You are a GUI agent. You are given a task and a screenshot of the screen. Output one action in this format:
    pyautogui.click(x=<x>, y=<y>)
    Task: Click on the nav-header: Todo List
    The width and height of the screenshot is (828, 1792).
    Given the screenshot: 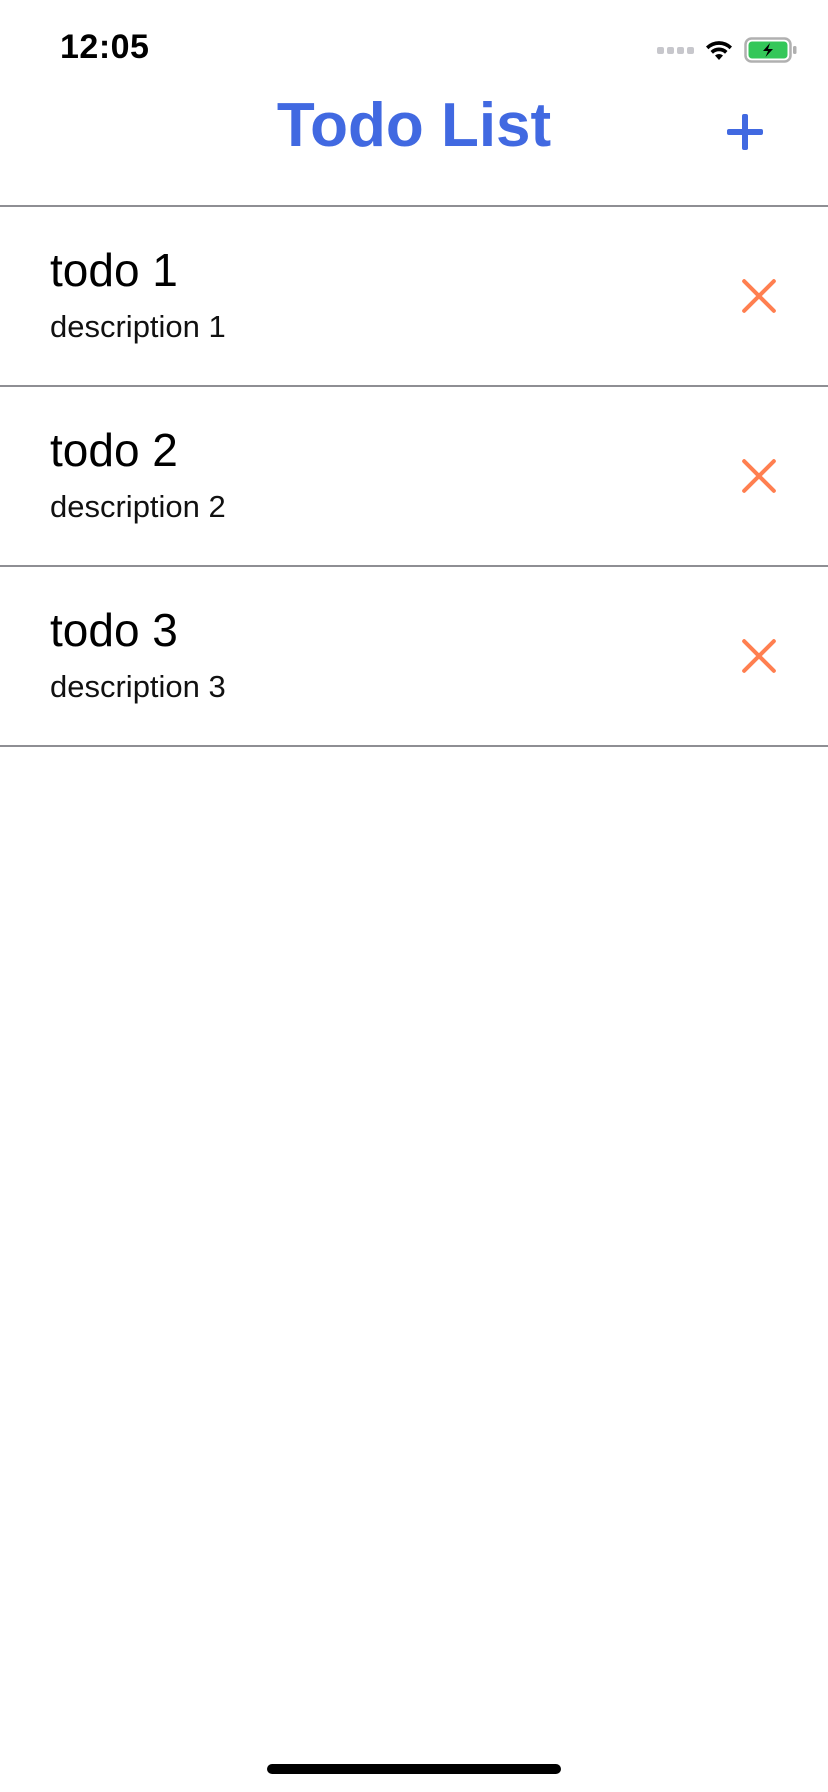 What is the action you would take?
    pyautogui.click(x=414, y=149)
    